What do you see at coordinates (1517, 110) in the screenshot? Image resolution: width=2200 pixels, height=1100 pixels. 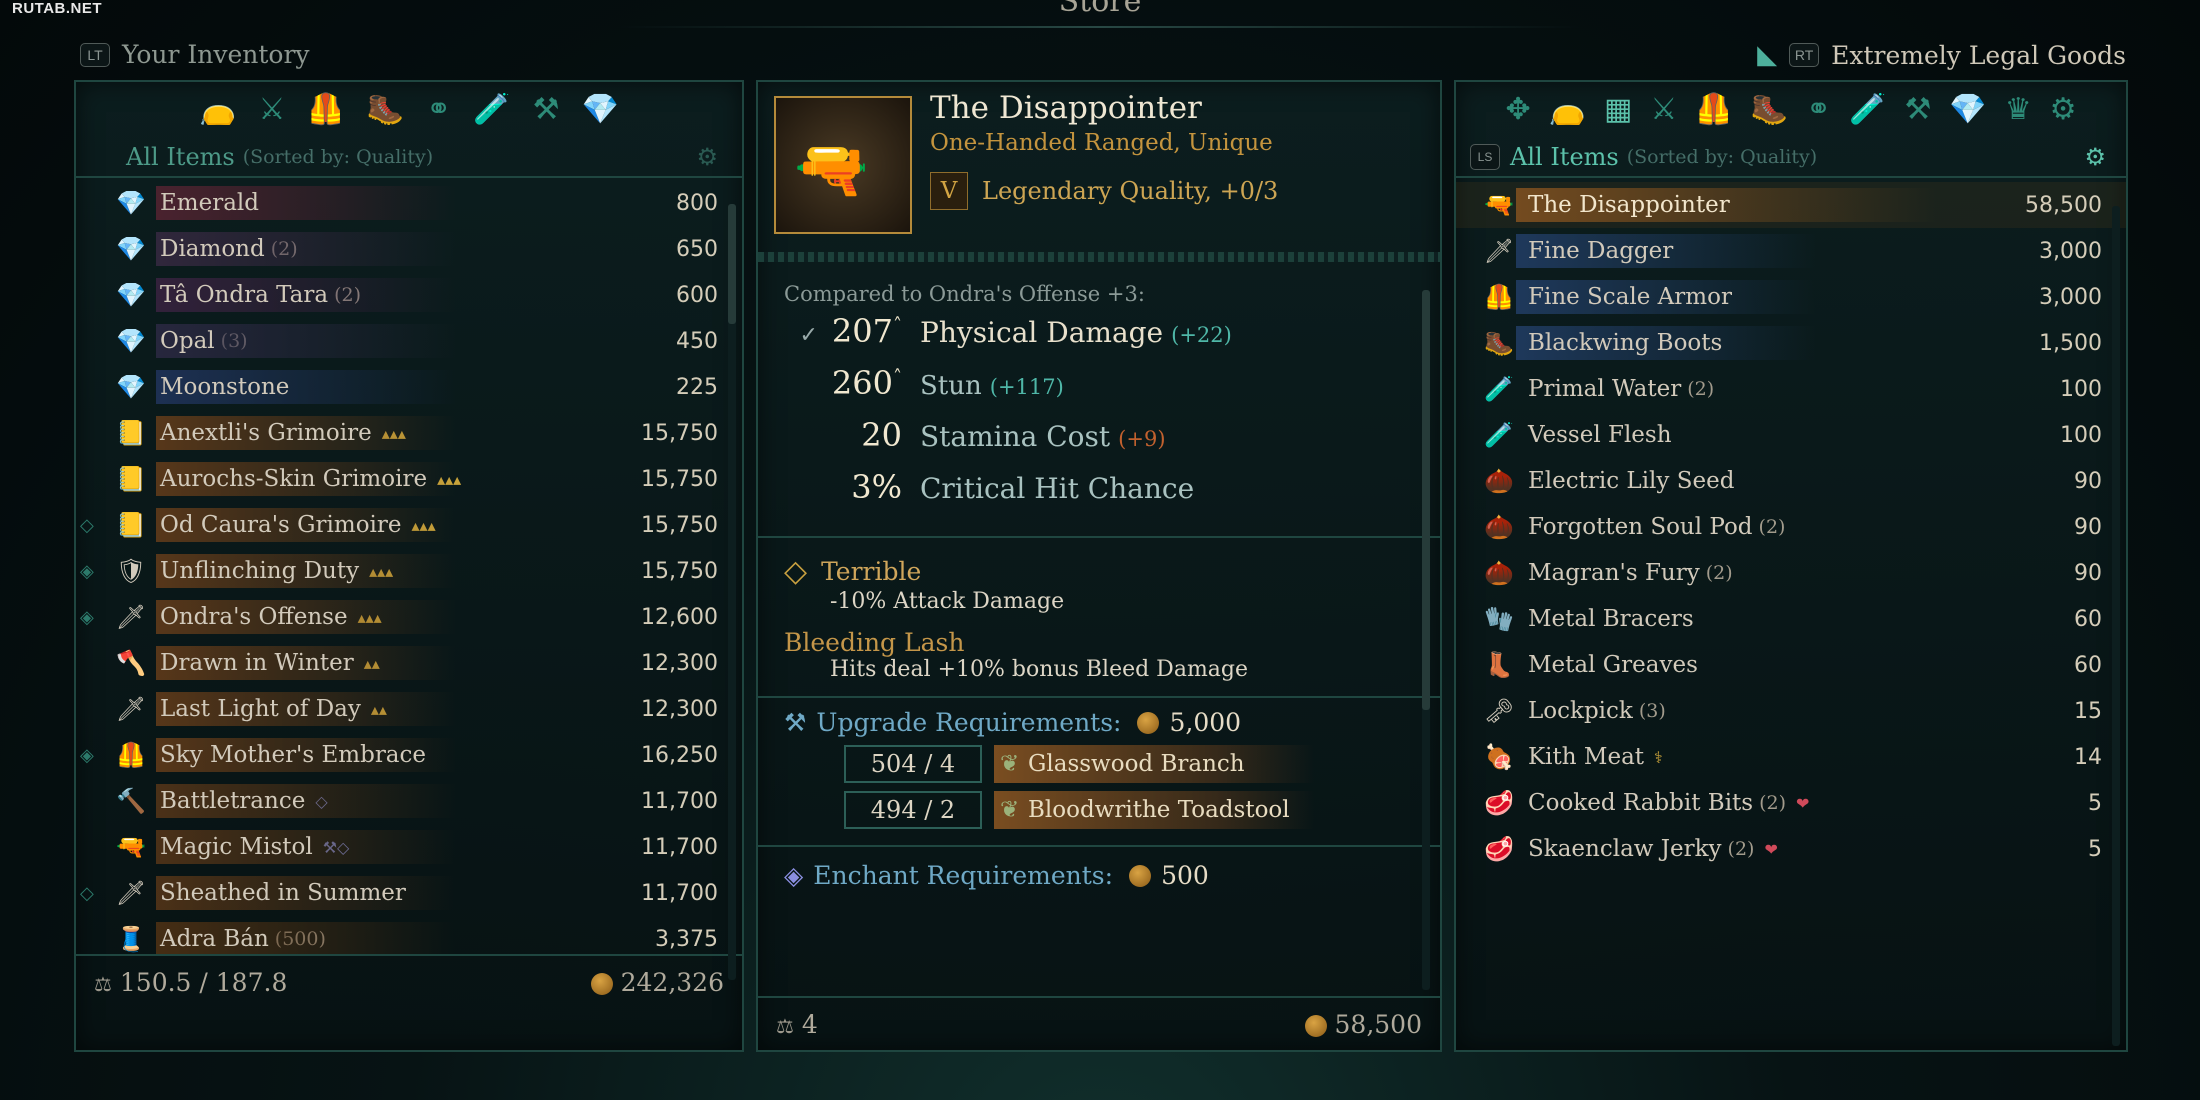 I see `misc-icon: ✥` at bounding box center [1517, 110].